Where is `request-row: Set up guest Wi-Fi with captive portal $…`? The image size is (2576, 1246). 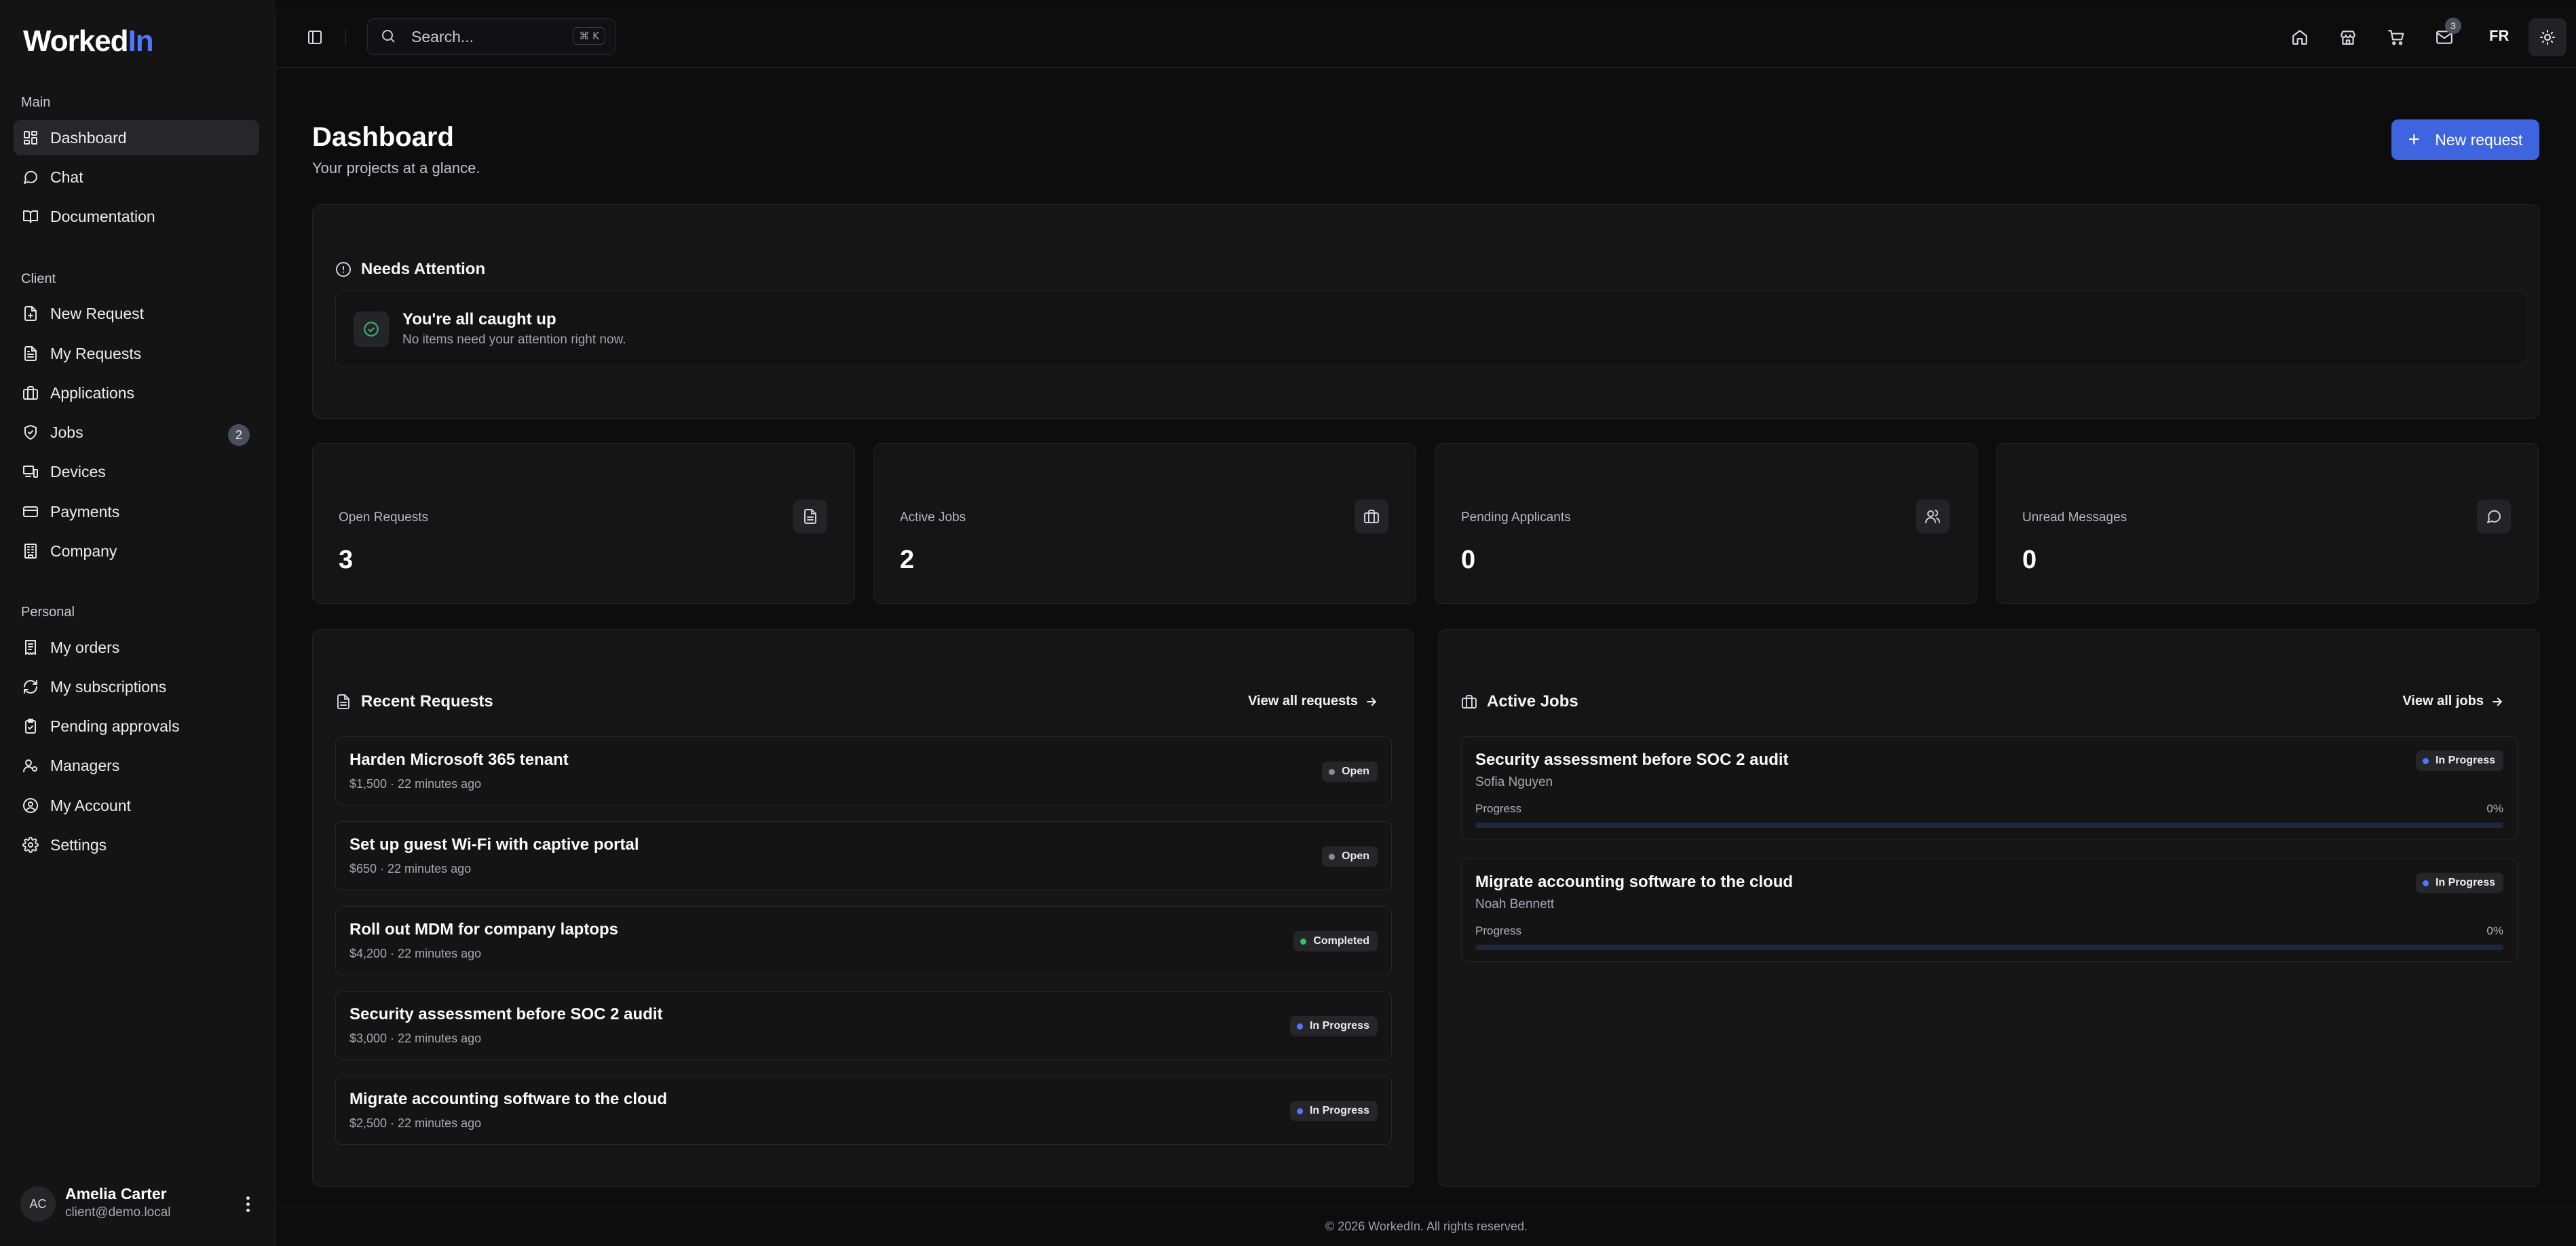 request-row: Set up guest Wi-Fi with captive portal $… is located at coordinates (863, 855).